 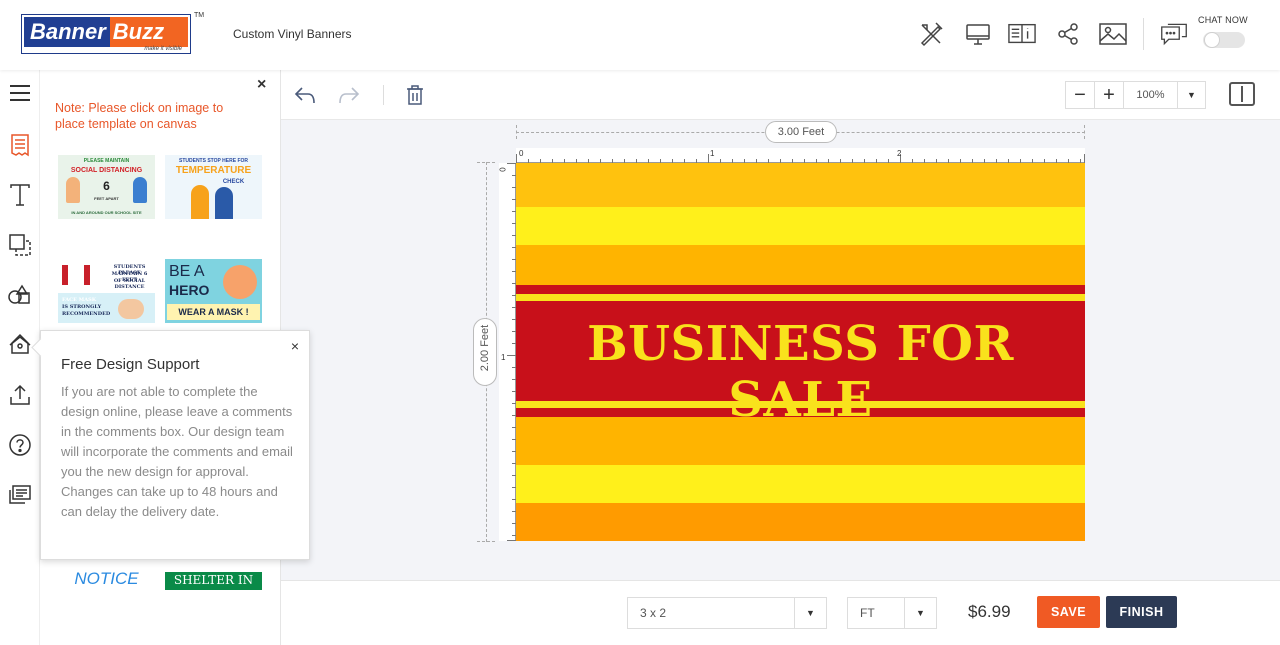 I want to click on template-thumb-be-a-hero: BE A HERO WEAR A MASK !, so click(x=213, y=291).